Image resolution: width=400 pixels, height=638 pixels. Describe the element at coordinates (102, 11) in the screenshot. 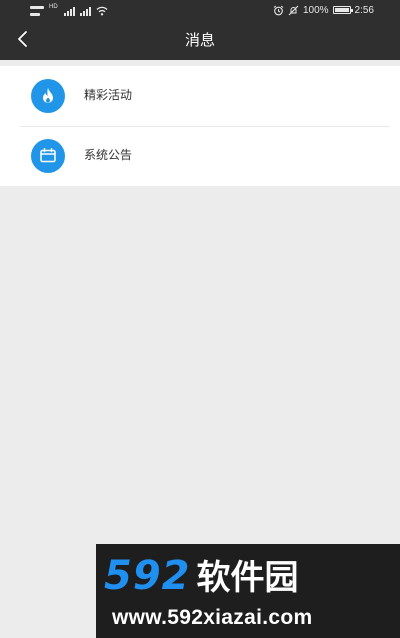

I see `wifi-icon` at that location.